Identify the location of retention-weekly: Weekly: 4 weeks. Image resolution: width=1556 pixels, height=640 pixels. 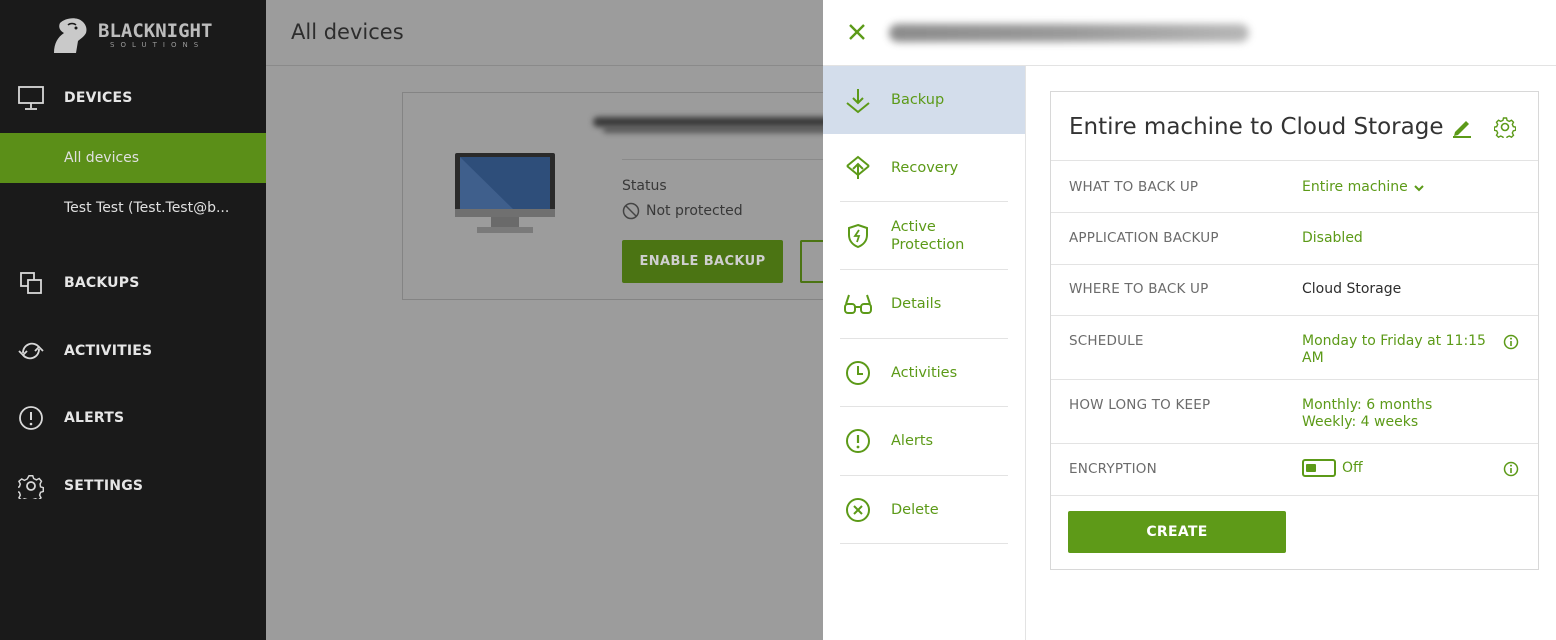
(1360, 422).